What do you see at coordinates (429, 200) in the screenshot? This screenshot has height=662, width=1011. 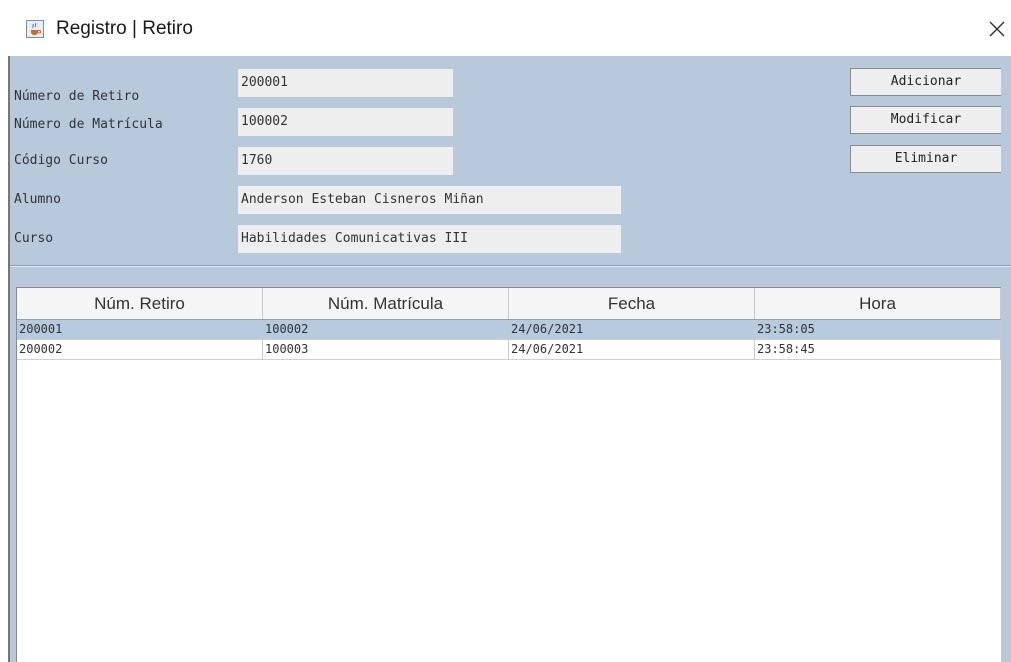 I see `alumno-field: Anderson Esteban Cisneros Miñan` at bounding box center [429, 200].